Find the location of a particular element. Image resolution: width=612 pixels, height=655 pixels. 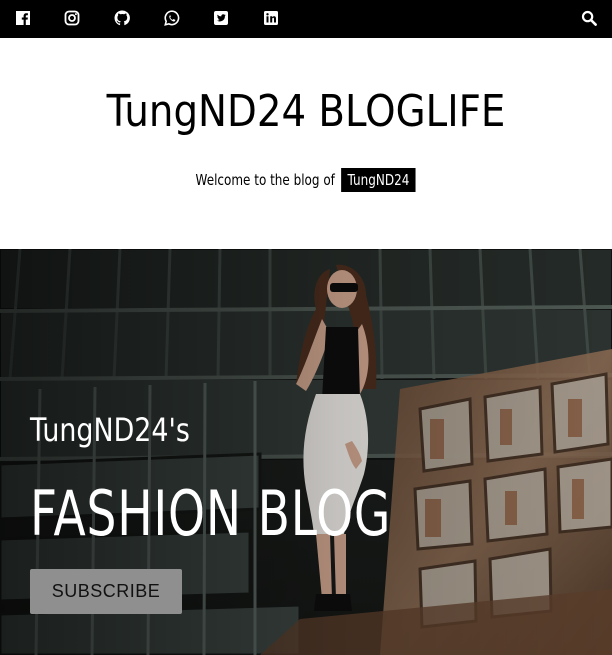

linkedin-icon is located at coordinates (271, 18).